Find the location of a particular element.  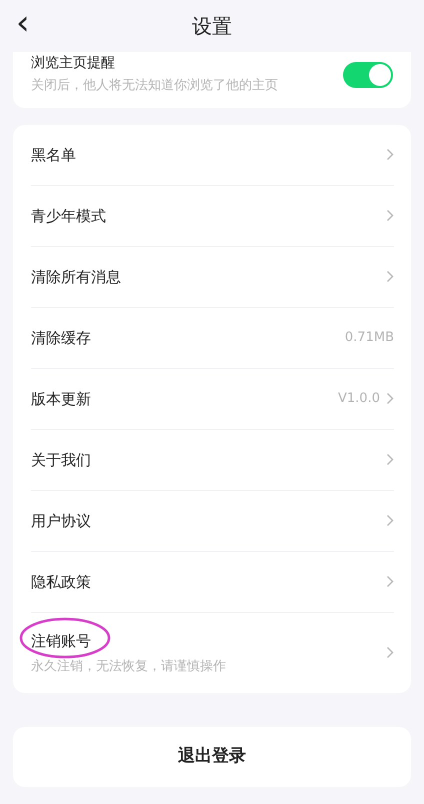

row-label: 清除所有消息 is located at coordinates (76, 277).